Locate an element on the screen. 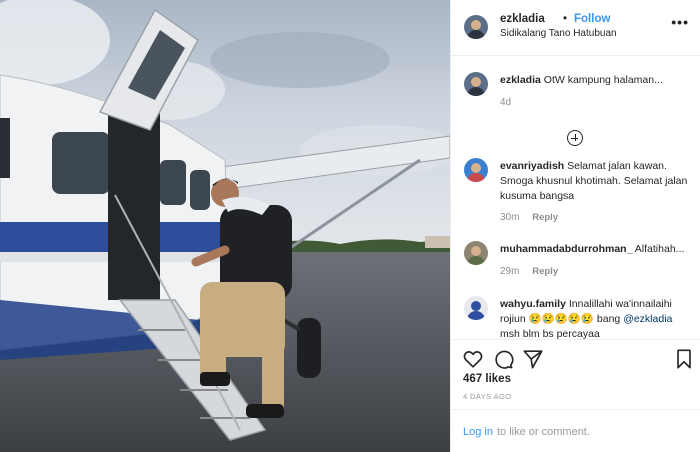 This screenshot has width=700, height=452. comment-time: 30m is located at coordinates (509, 217).